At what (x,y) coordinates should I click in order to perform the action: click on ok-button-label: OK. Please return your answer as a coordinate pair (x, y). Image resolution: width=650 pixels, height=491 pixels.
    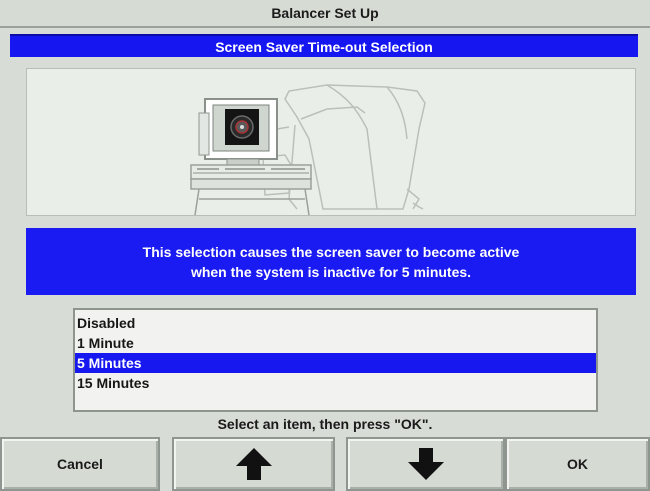
    Looking at the image, I should click on (577, 464).